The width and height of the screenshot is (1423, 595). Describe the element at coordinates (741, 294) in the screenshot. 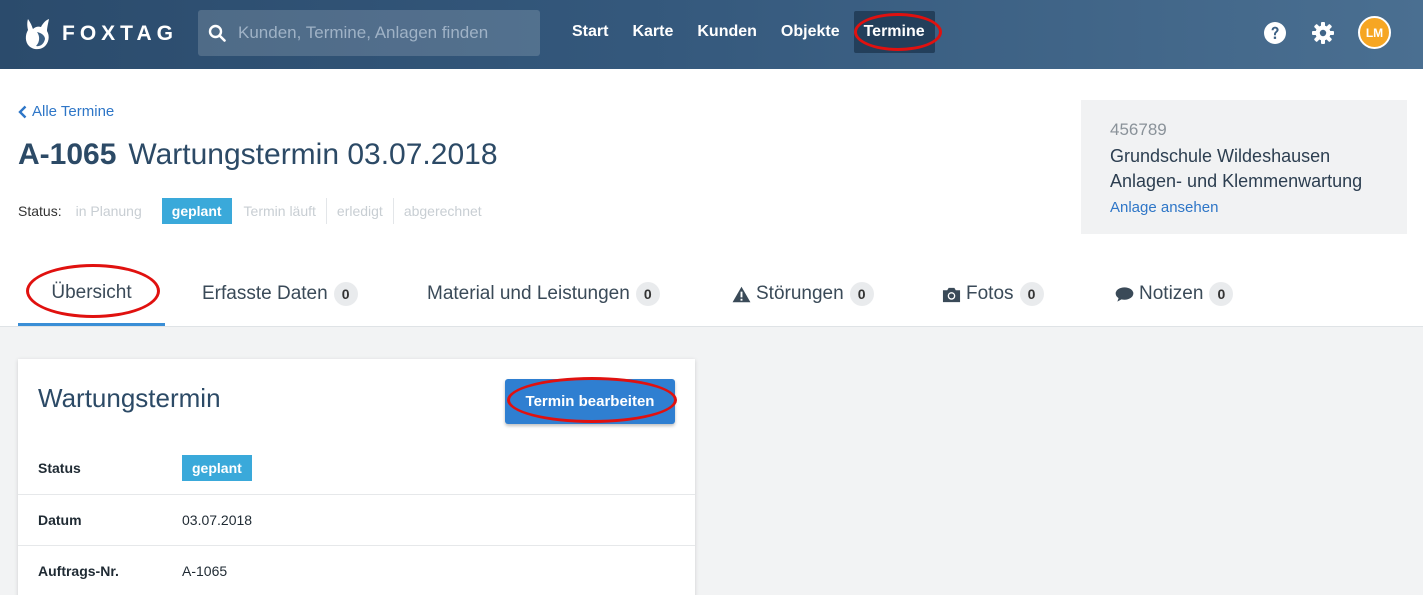

I see `warning-icon` at that location.